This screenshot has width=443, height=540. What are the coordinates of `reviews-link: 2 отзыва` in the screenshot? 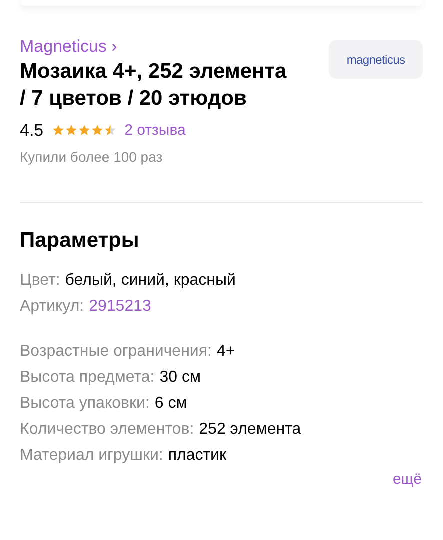 It's located at (155, 131).